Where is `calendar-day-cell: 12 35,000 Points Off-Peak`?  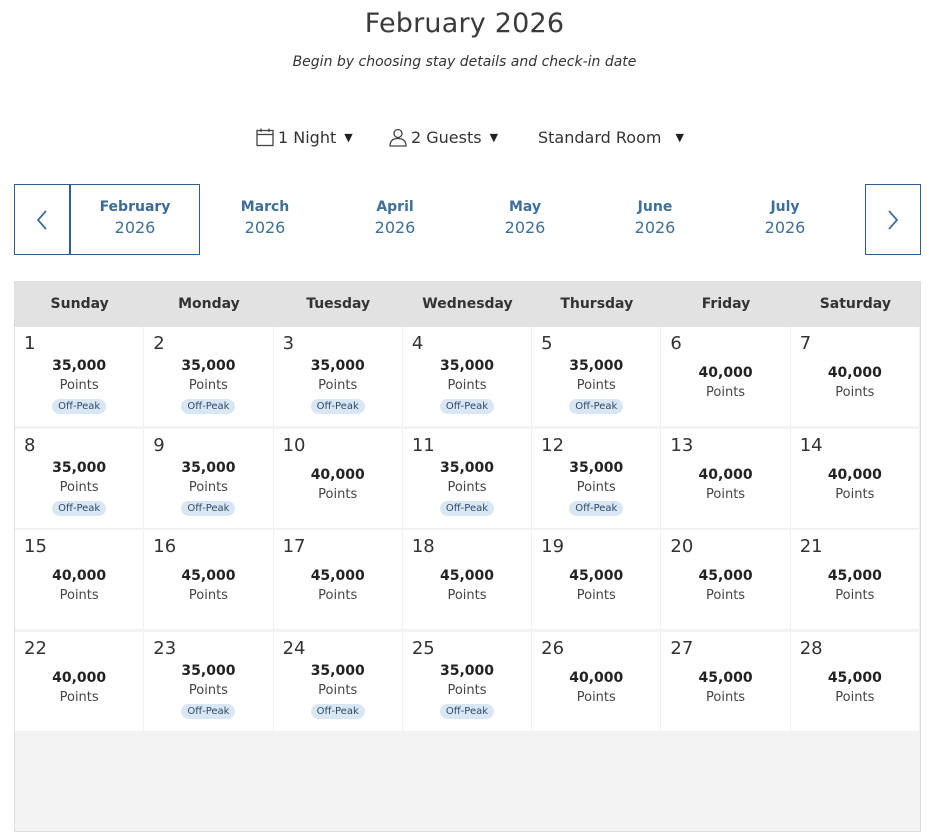
calendar-day-cell: 12 35,000 Points Off-Peak is located at coordinates (597, 478).